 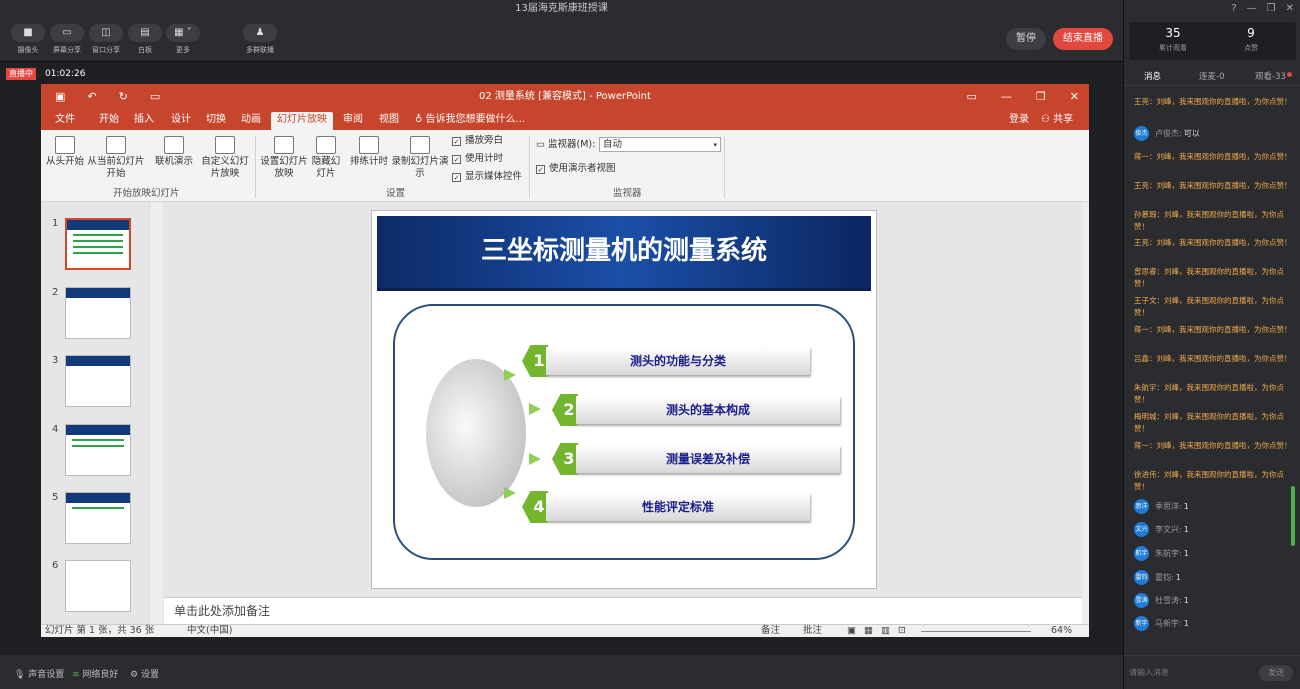 I want to click on unread-dot, so click(x=1289, y=74).